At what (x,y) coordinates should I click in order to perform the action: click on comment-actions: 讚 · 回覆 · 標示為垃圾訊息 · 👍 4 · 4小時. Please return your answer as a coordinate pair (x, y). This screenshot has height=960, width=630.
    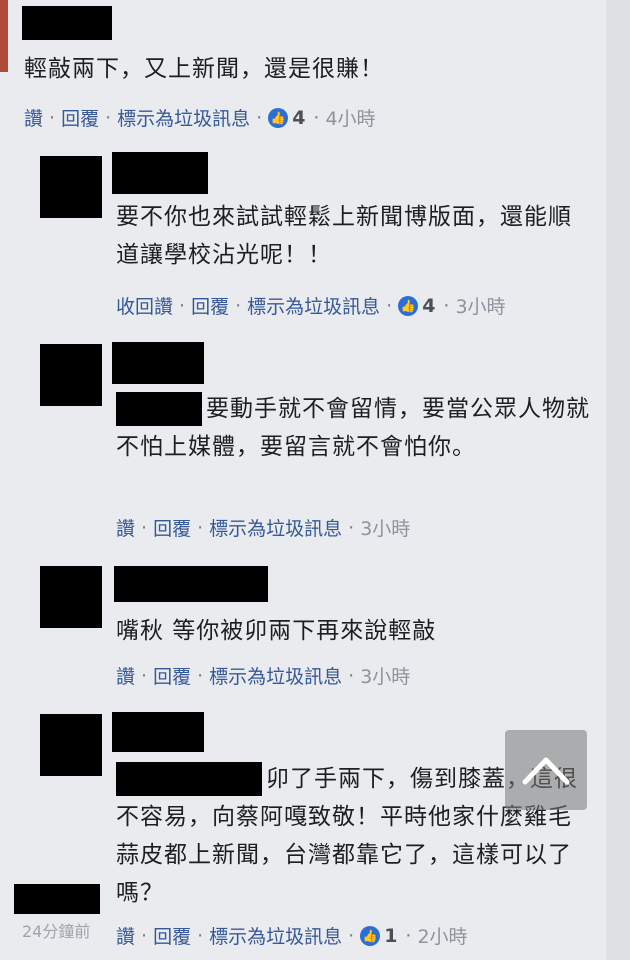
    Looking at the image, I should click on (200, 117).